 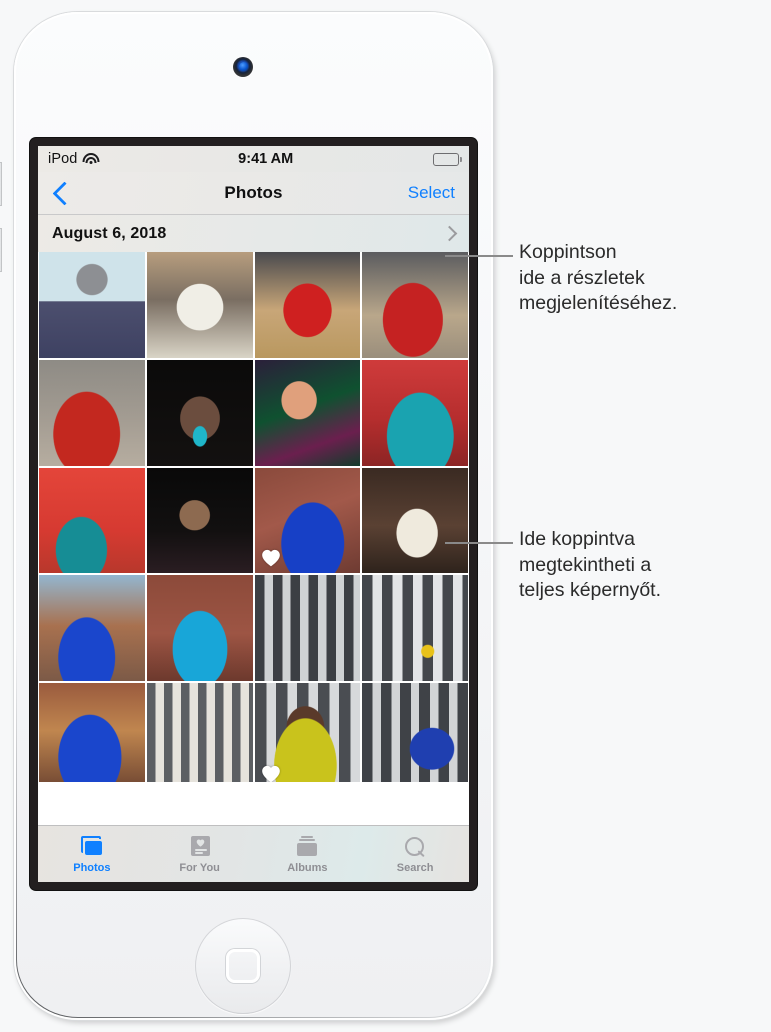 I want to click on tab-for-you-label: For You, so click(x=199, y=867).